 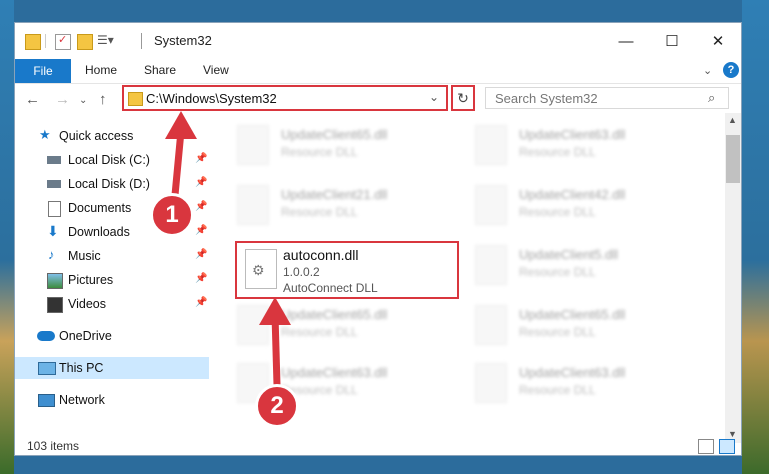 I want to click on callout-badge-2: 2, so click(x=277, y=406).